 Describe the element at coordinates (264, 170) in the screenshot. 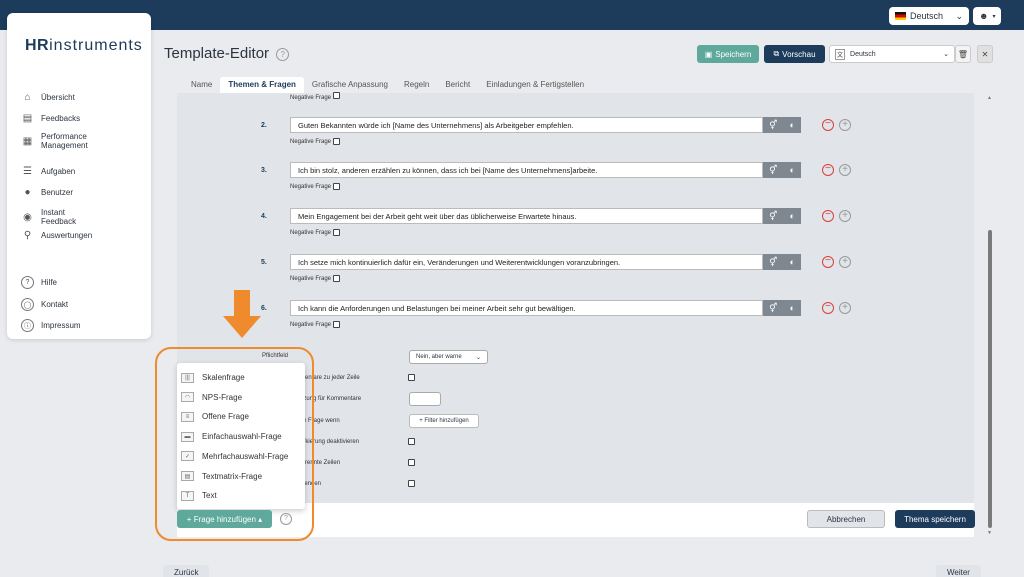

I see `question-number: 3.` at that location.